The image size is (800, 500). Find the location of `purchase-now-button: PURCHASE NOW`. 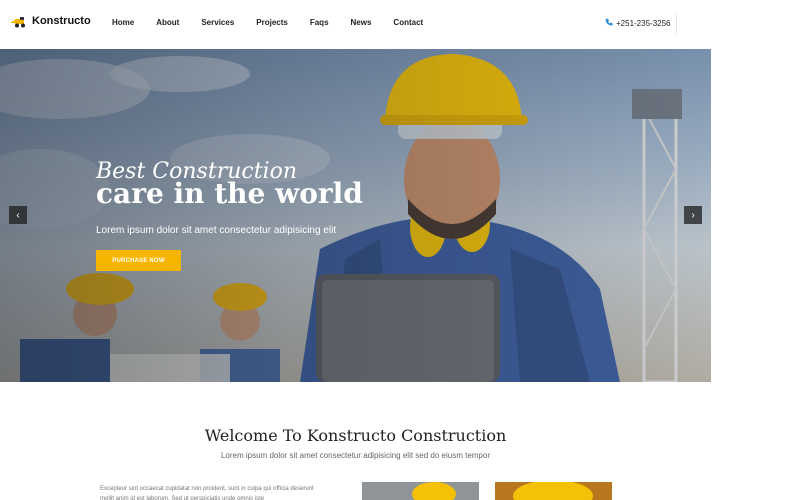

purchase-now-button: PURCHASE NOW is located at coordinates (138, 260).